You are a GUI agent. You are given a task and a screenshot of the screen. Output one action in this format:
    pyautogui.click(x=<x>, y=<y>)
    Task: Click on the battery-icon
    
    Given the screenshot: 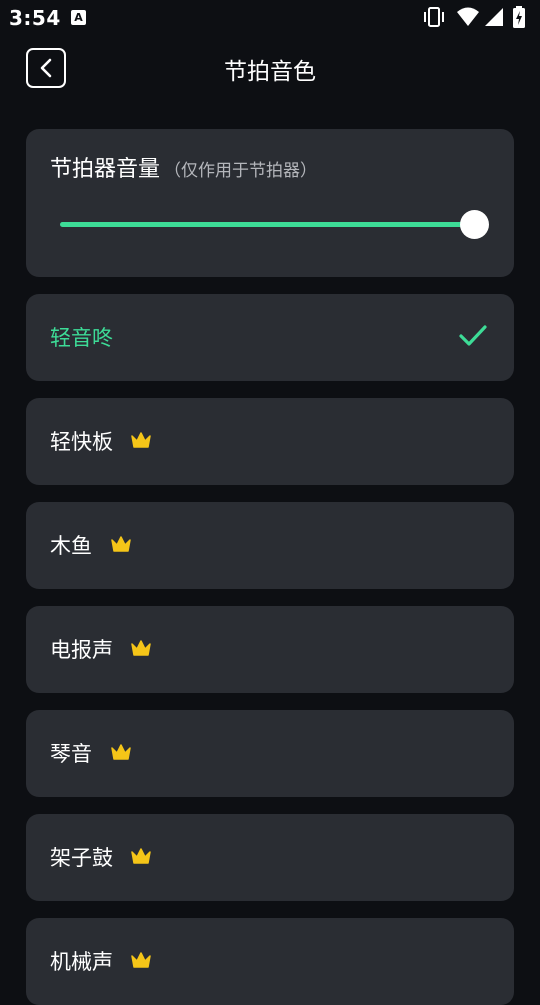 What is the action you would take?
    pyautogui.click(x=519, y=17)
    